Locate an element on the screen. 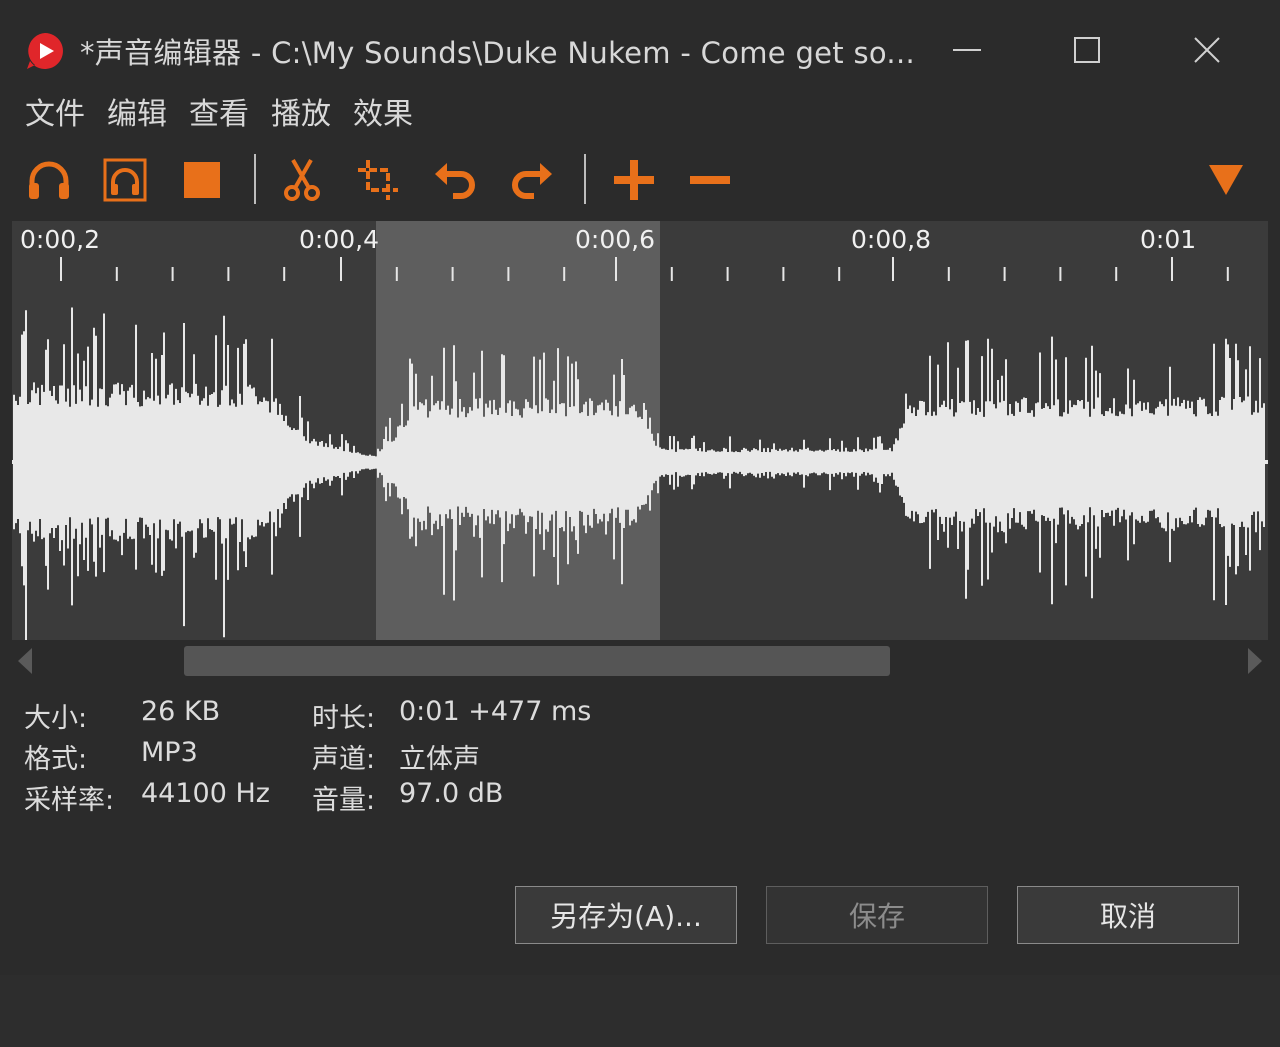 The width and height of the screenshot is (1280, 1047). bottom-strip is located at coordinates (640, 1011).